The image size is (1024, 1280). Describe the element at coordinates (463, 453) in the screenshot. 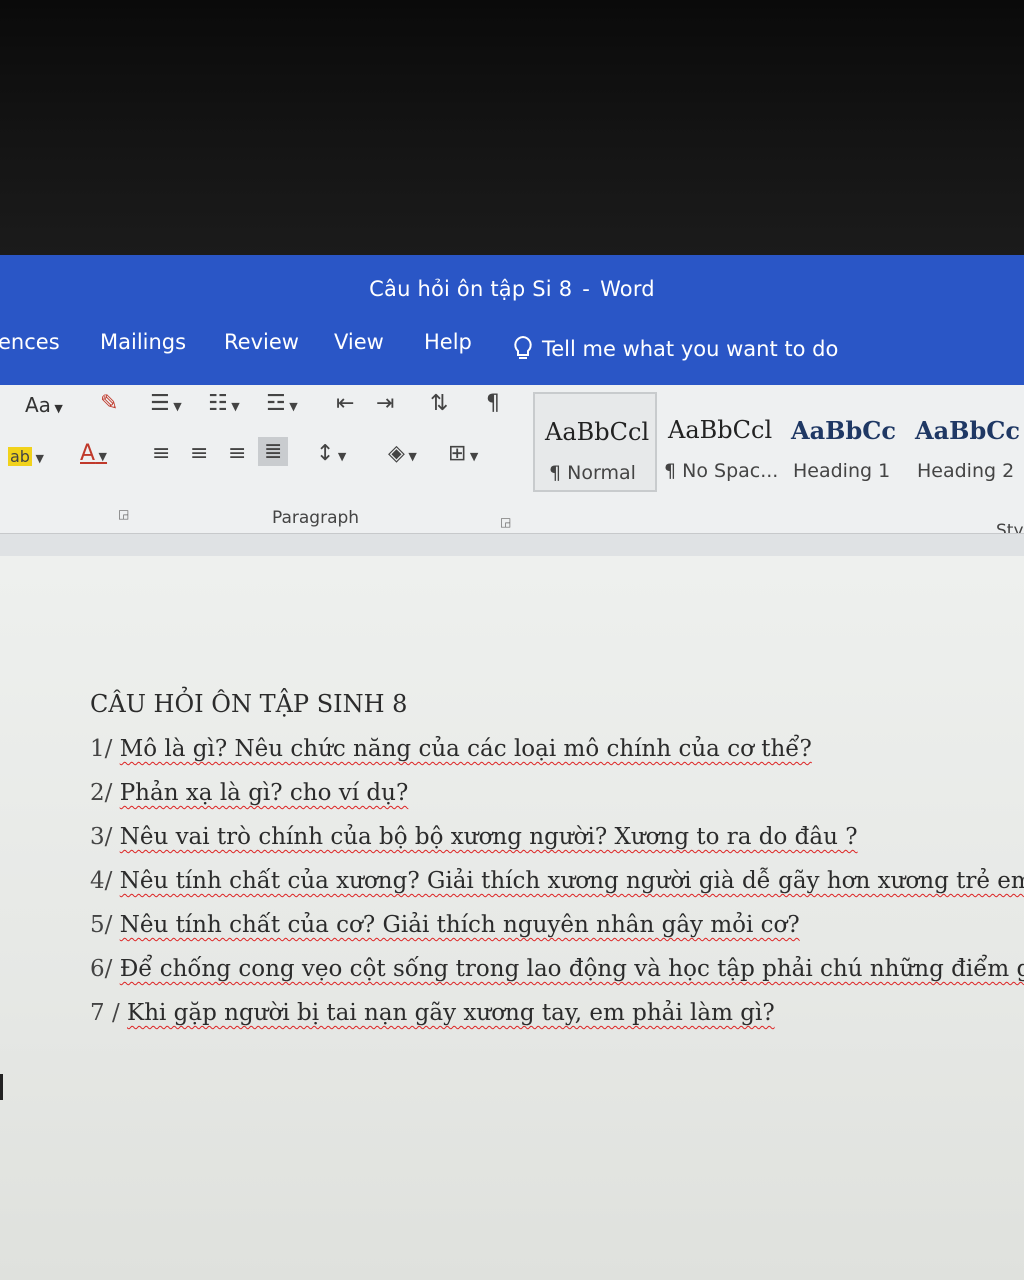

I see `borders-icon: ⊞ ▼` at that location.